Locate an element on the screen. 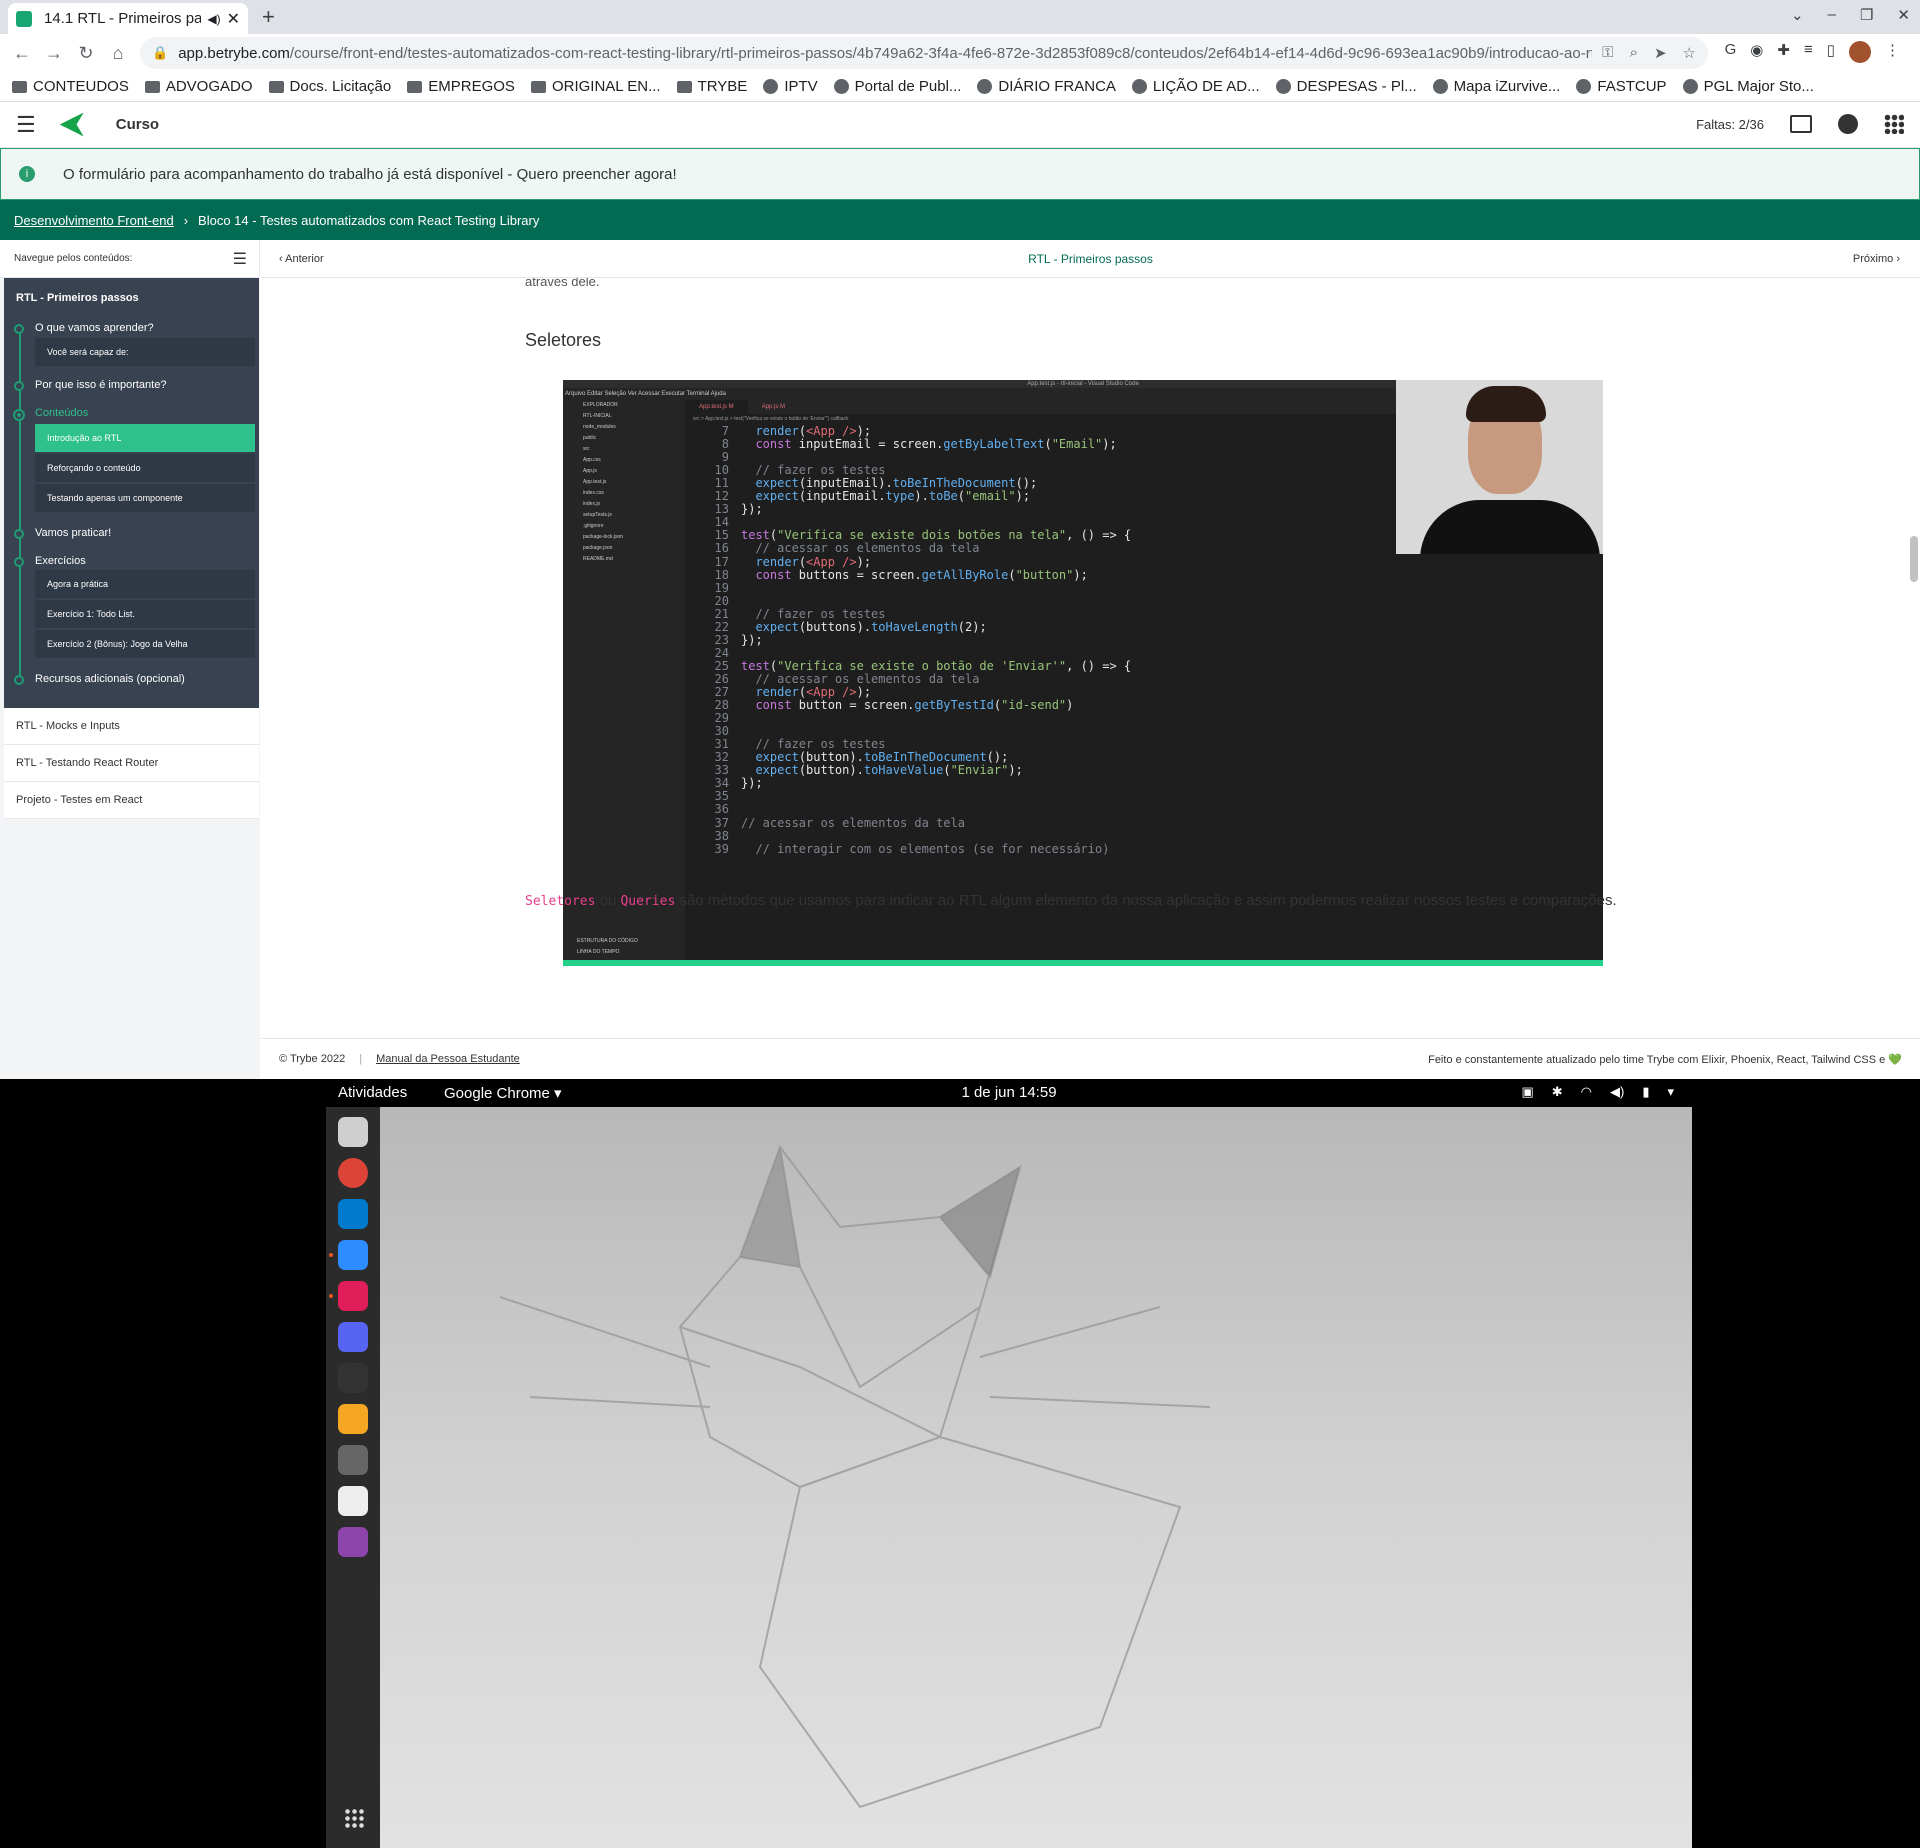  sidebar-section: O que vamos aprender? is located at coordinates (94, 328).